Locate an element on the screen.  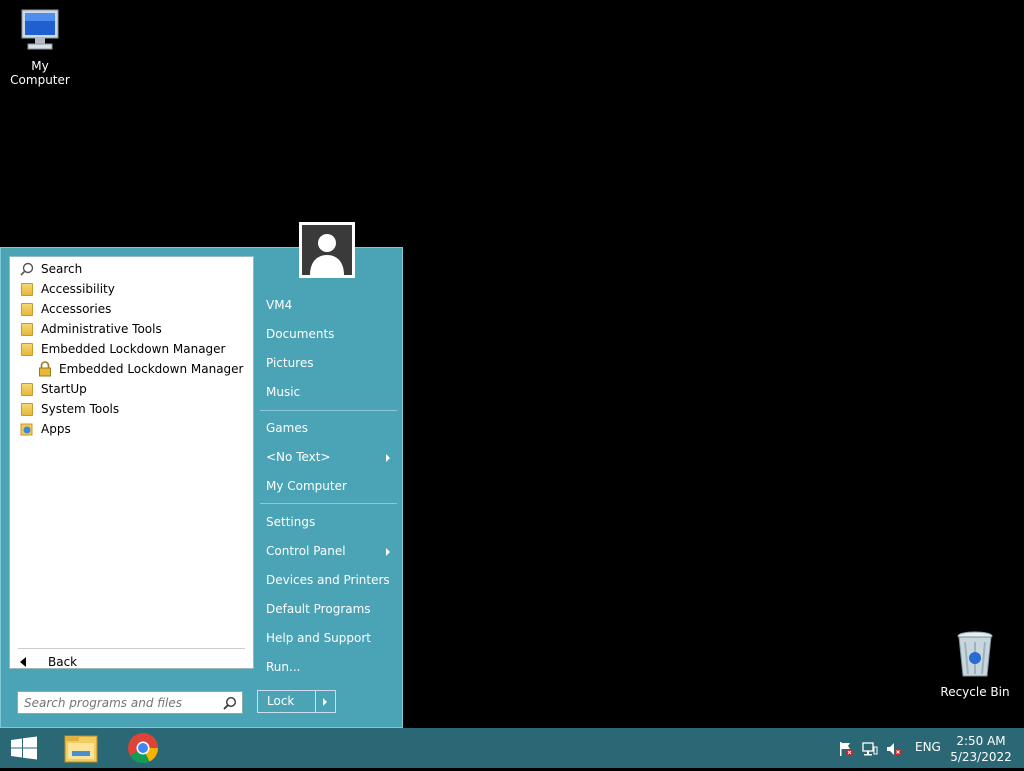
program-label: System Tools is located at coordinates (80, 409).